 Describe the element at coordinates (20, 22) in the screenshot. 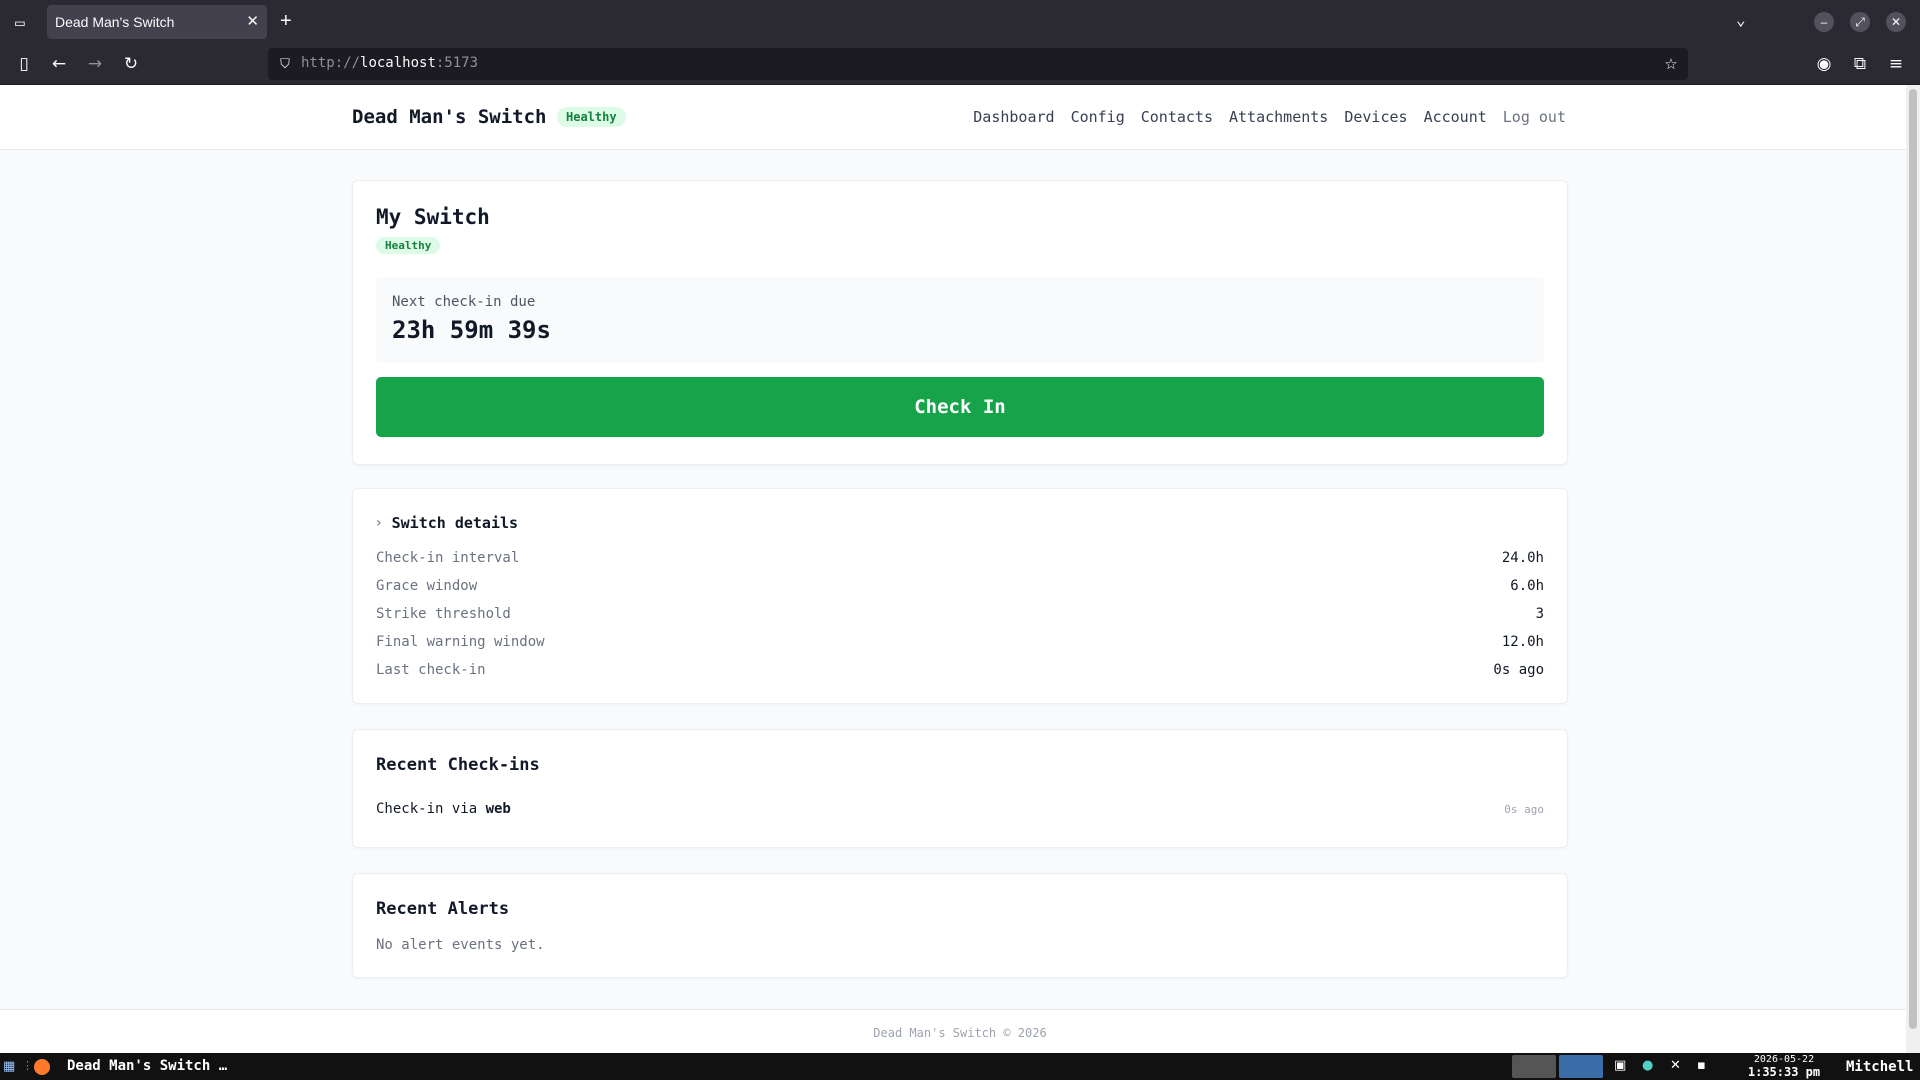

I see `tab-list-icon: ▭` at that location.